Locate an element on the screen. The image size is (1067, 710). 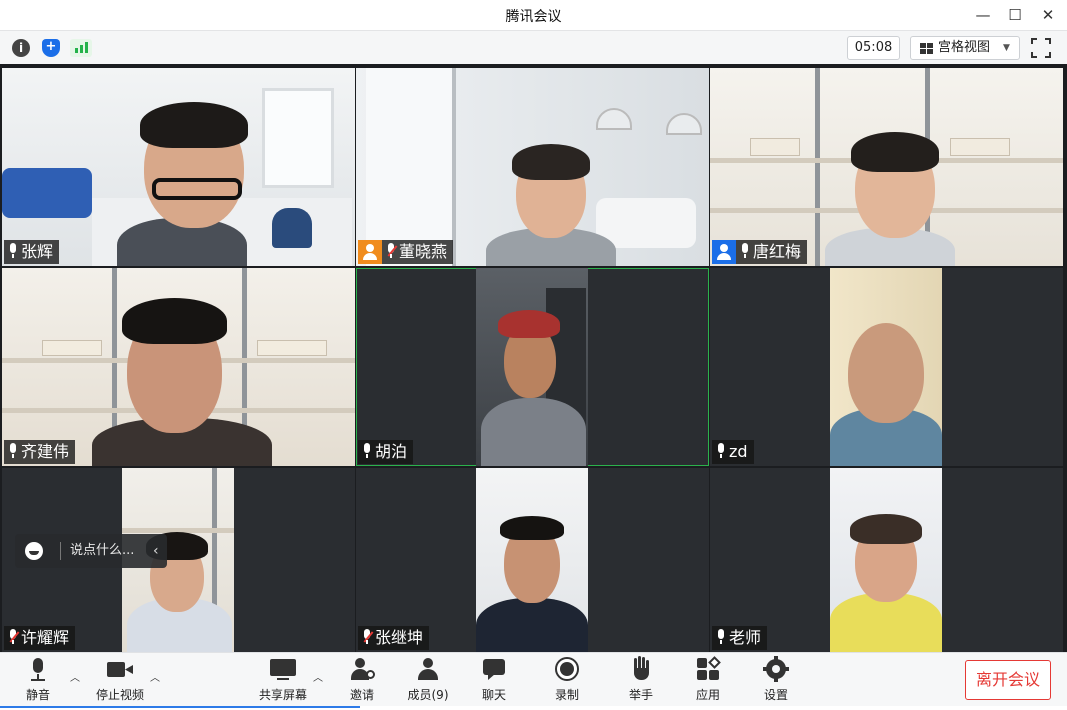
chevron-down-icon: ▼ is located at coordinates (1006, 48).